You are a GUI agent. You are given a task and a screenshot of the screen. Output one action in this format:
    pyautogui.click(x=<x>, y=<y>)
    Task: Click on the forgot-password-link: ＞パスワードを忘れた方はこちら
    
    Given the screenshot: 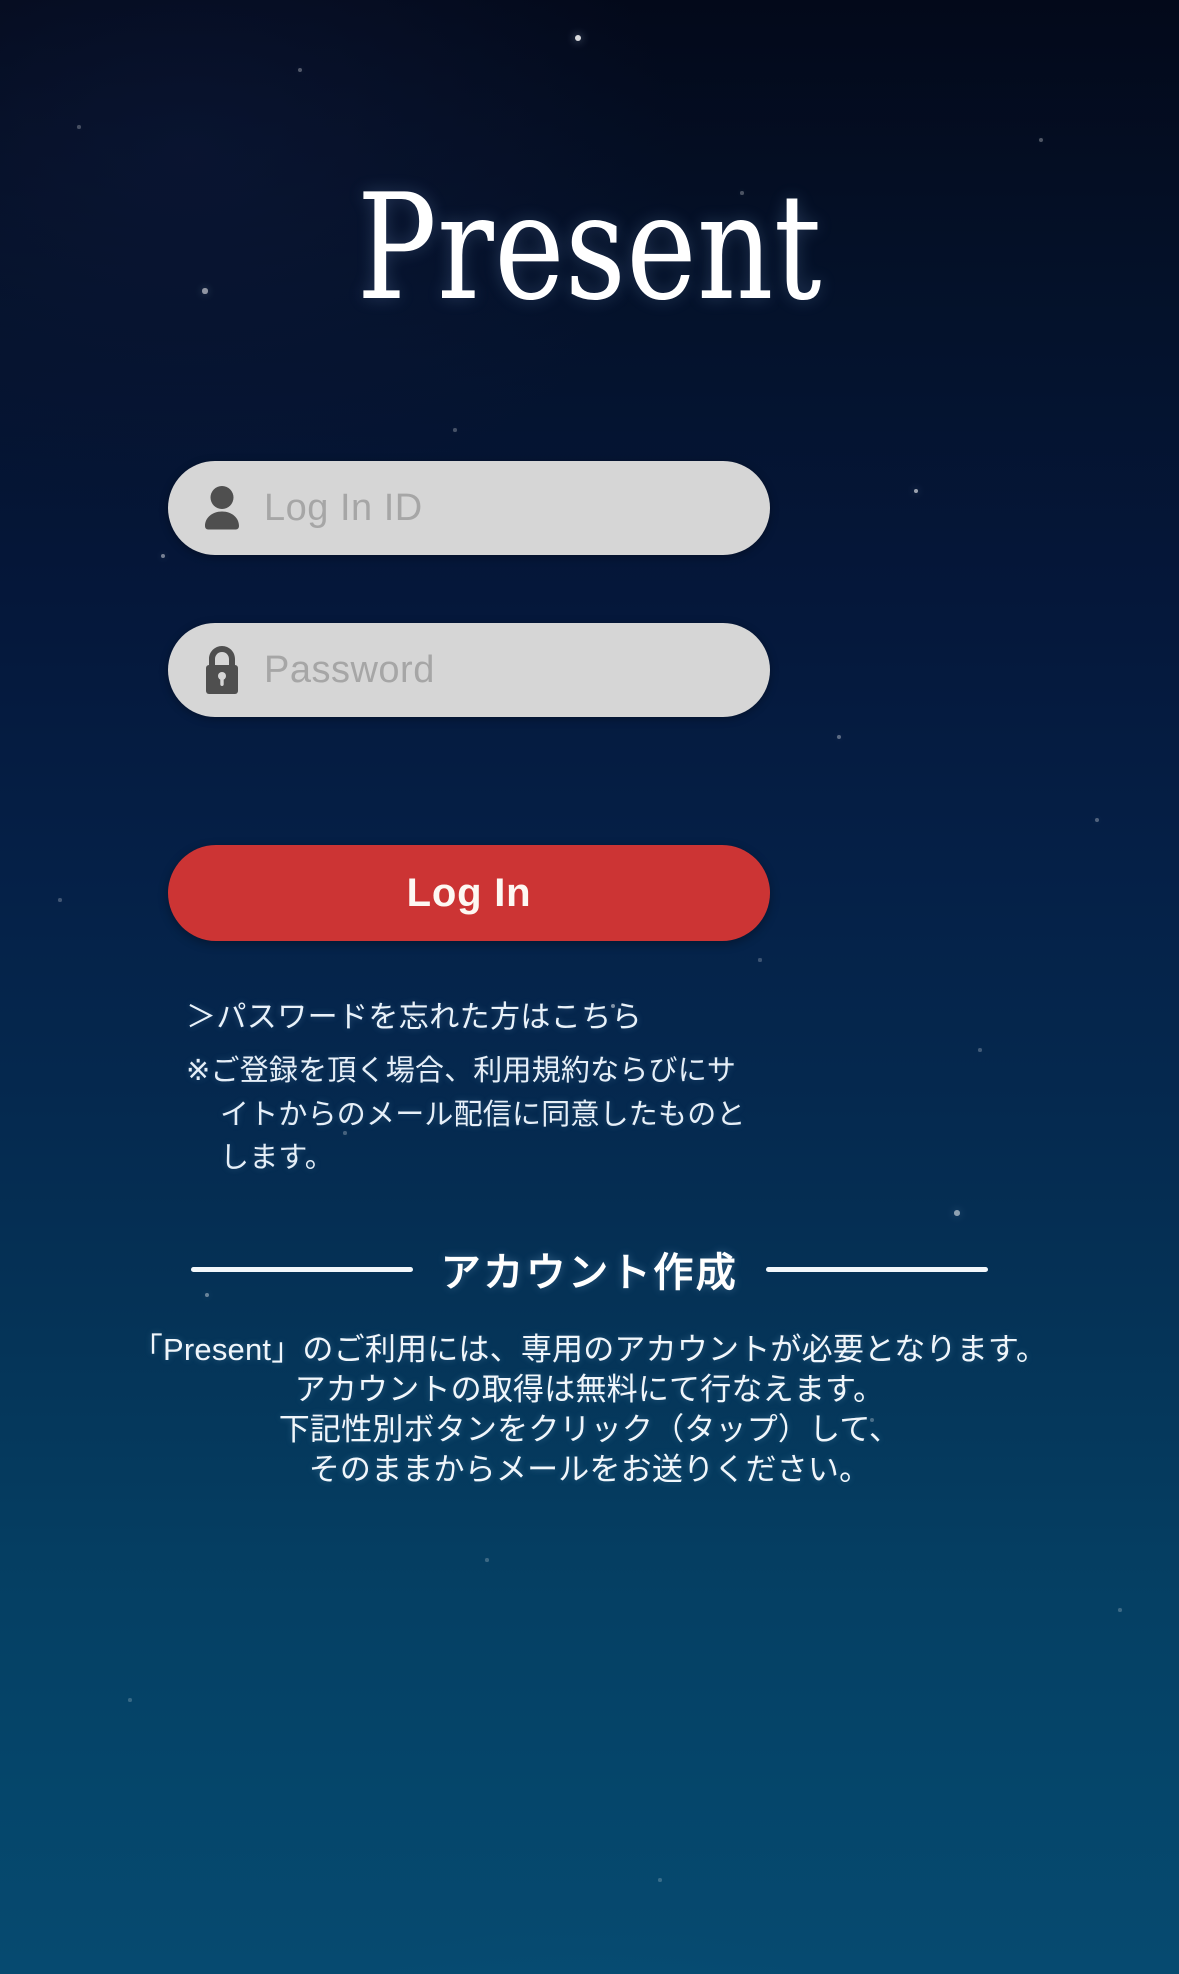 What is the action you would take?
    pyautogui.click(x=414, y=1014)
    